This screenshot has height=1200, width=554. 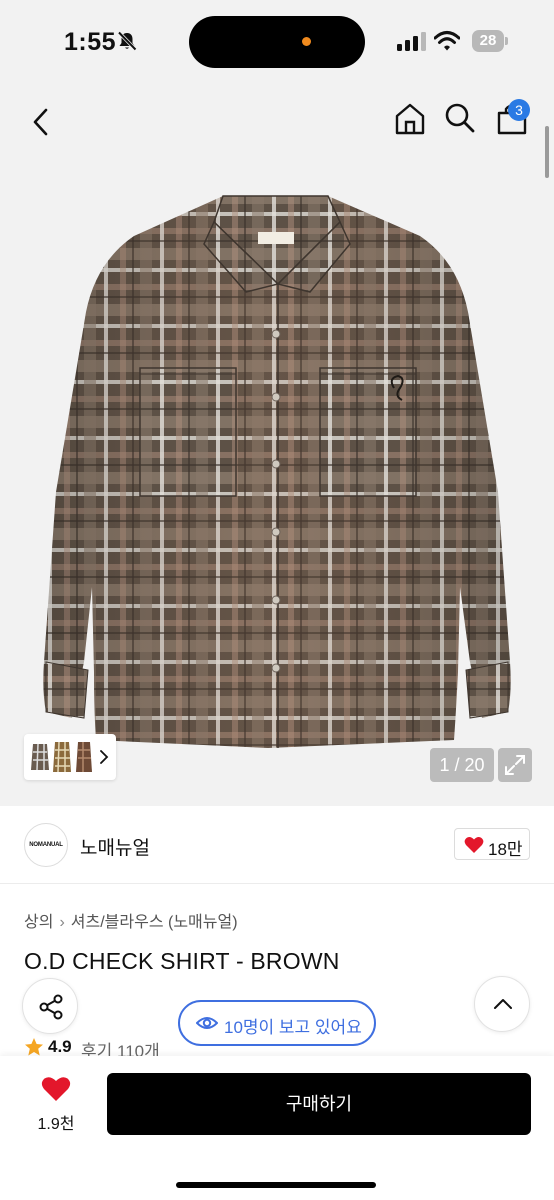 I want to click on battery-level: 28, so click(x=488, y=41).